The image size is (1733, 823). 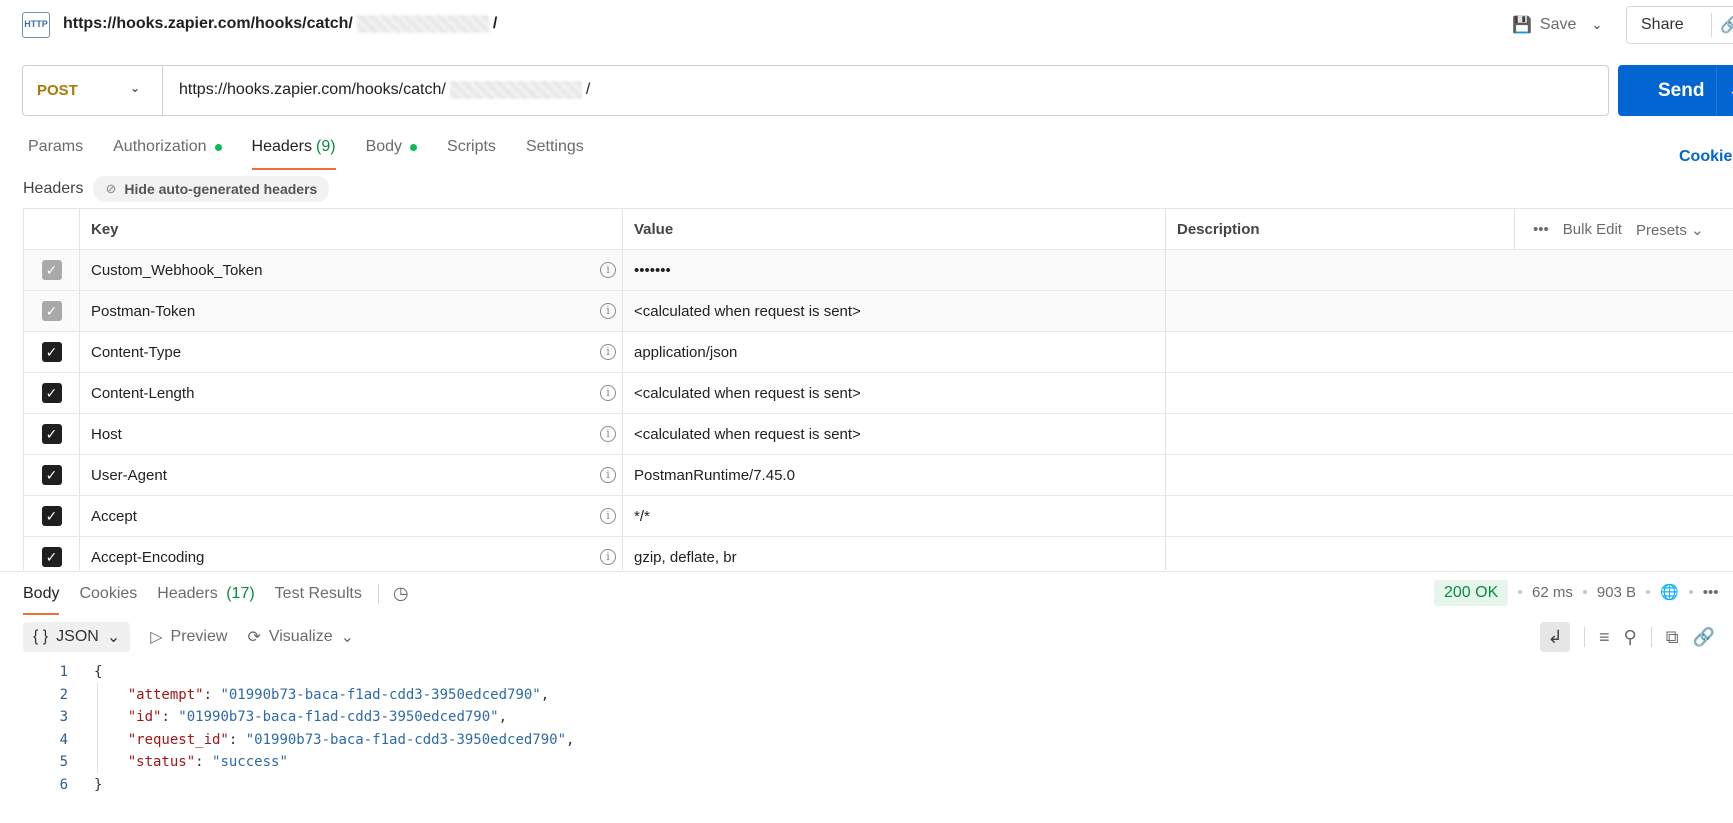 What do you see at coordinates (136, 352) in the screenshot?
I see `key-text: Content-Type` at bounding box center [136, 352].